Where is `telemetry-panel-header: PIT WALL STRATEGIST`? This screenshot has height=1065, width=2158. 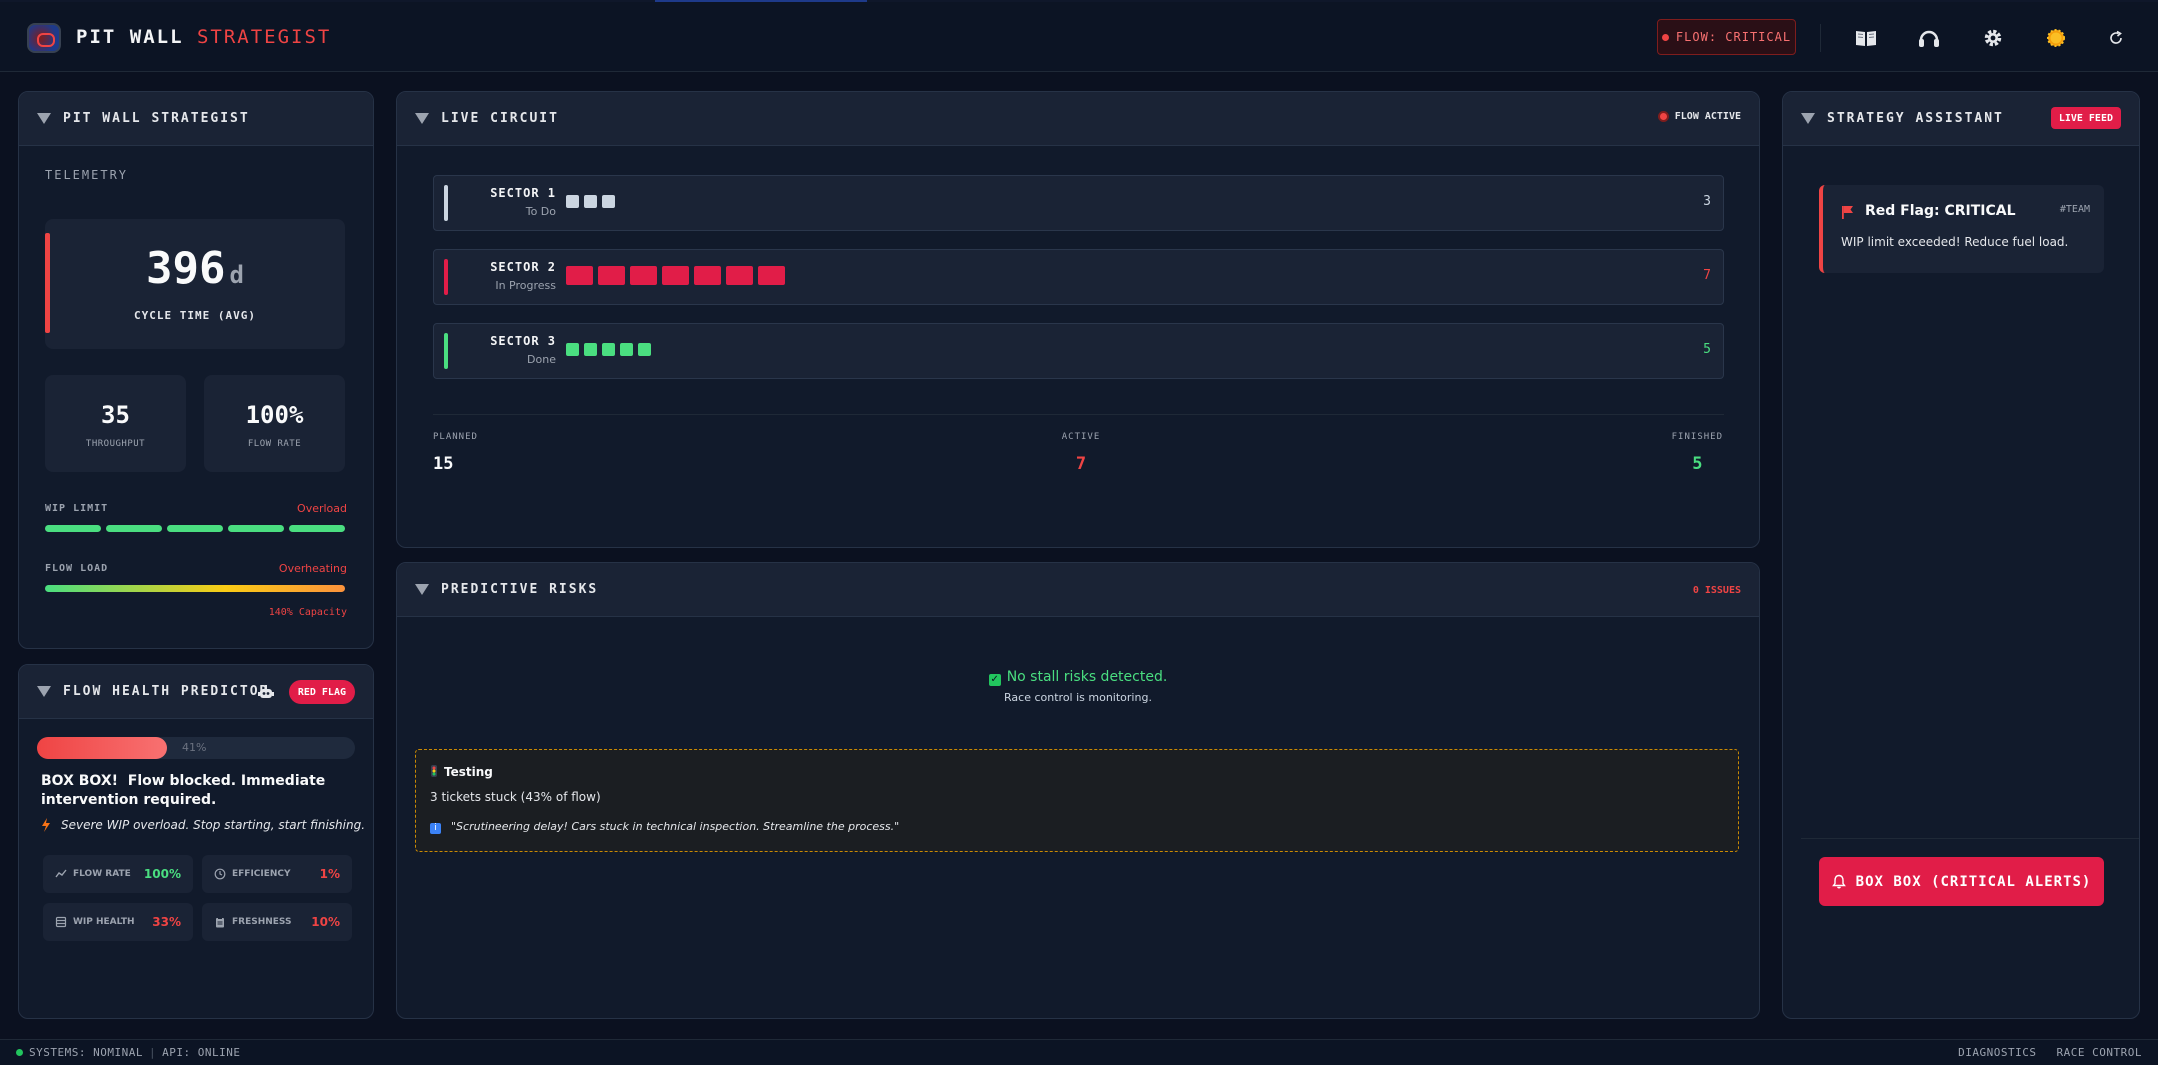 telemetry-panel-header: PIT WALL STRATEGIST is located at coordinates (196, 119).